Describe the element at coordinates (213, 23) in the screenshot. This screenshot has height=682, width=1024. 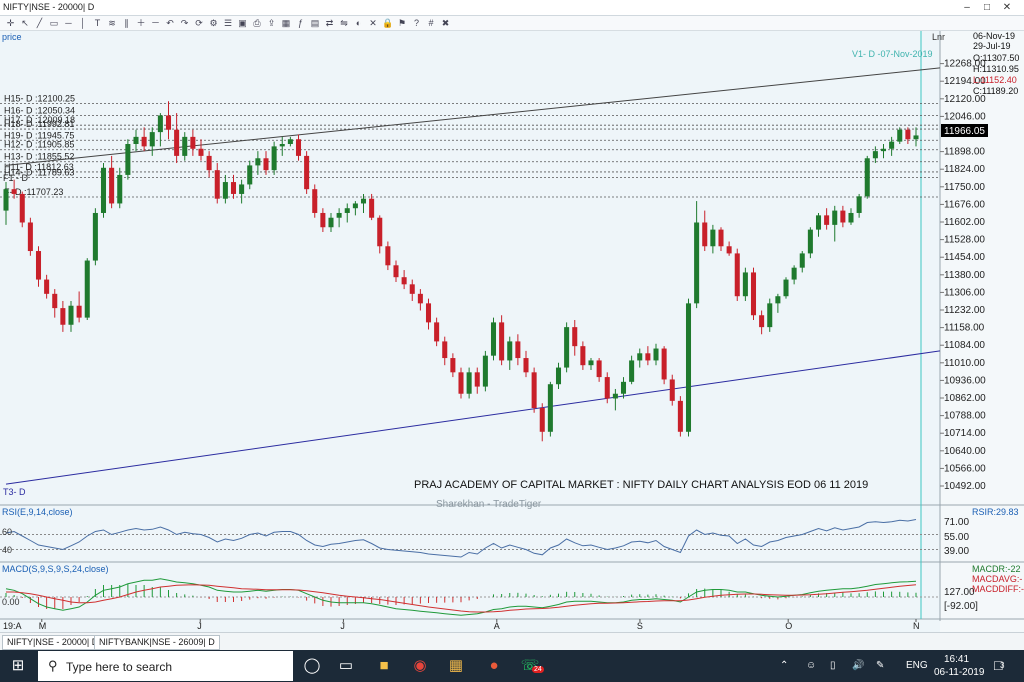
I see `settings-icon: ⚙` at that location.